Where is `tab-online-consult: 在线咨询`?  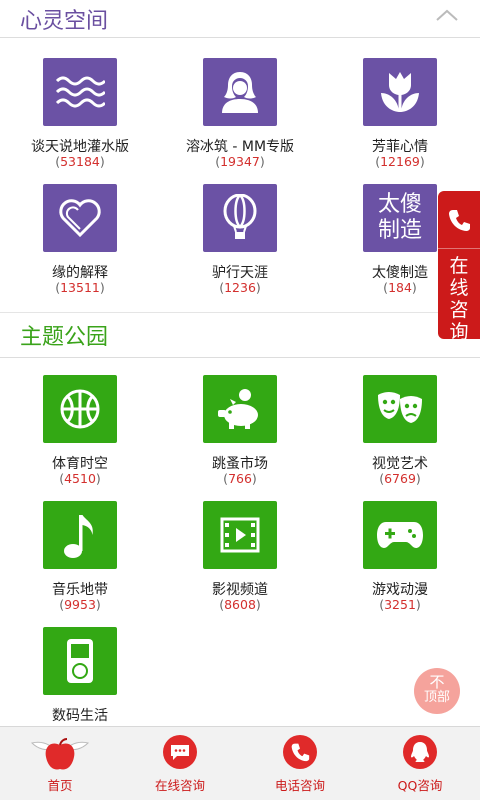 tab-online-consult: 在线咨询 is located at coordinates (180, 763).